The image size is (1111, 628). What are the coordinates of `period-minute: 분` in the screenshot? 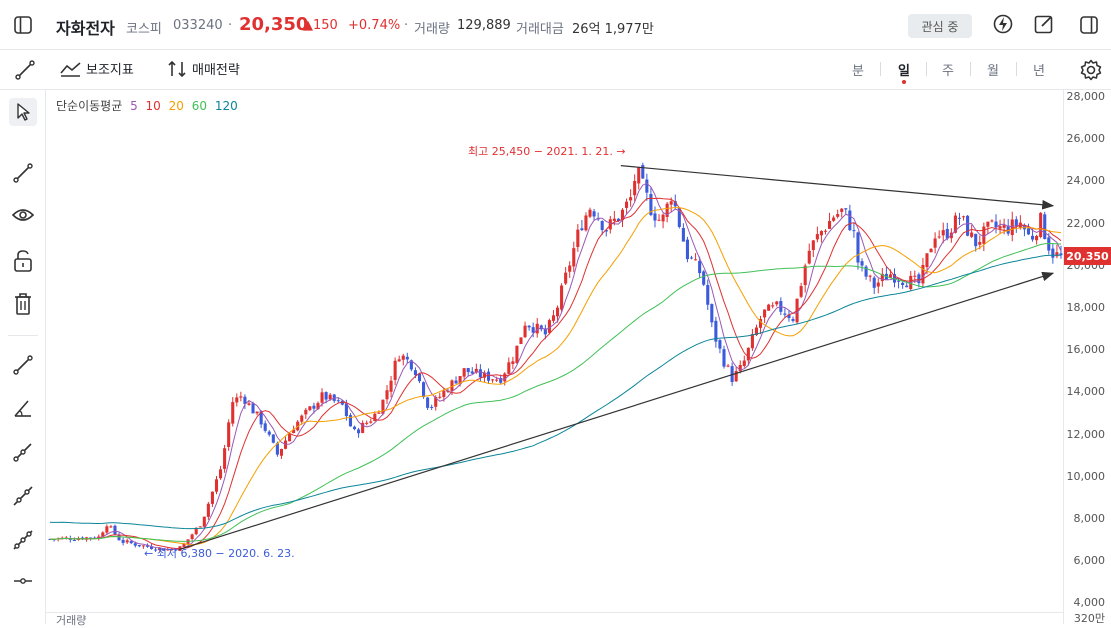 It's located at (858, 69).